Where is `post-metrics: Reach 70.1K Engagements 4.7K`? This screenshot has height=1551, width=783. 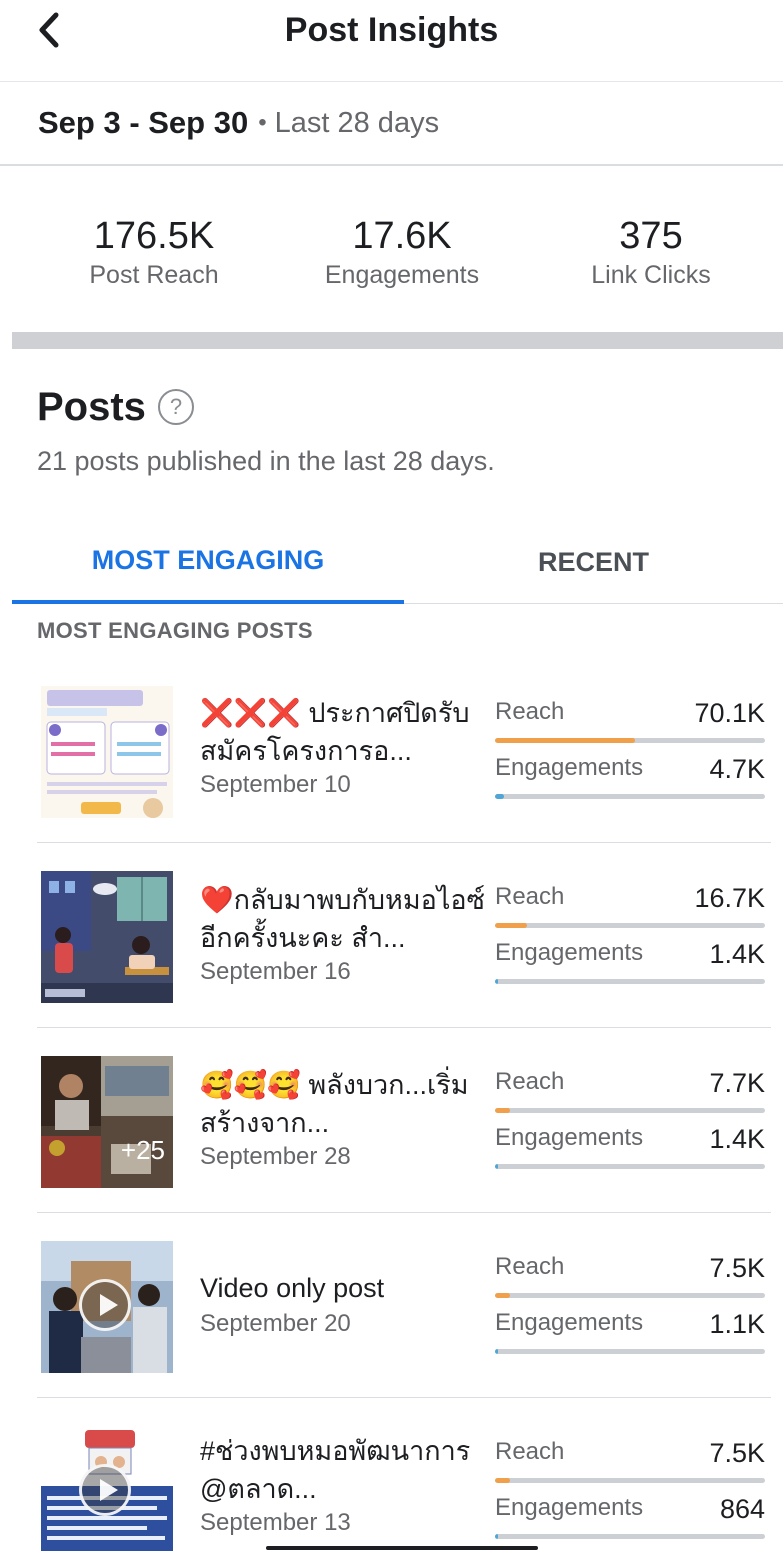
post-metrics: Reach 70.1K Engagements 4.7K is located at coordinates (630, 750).